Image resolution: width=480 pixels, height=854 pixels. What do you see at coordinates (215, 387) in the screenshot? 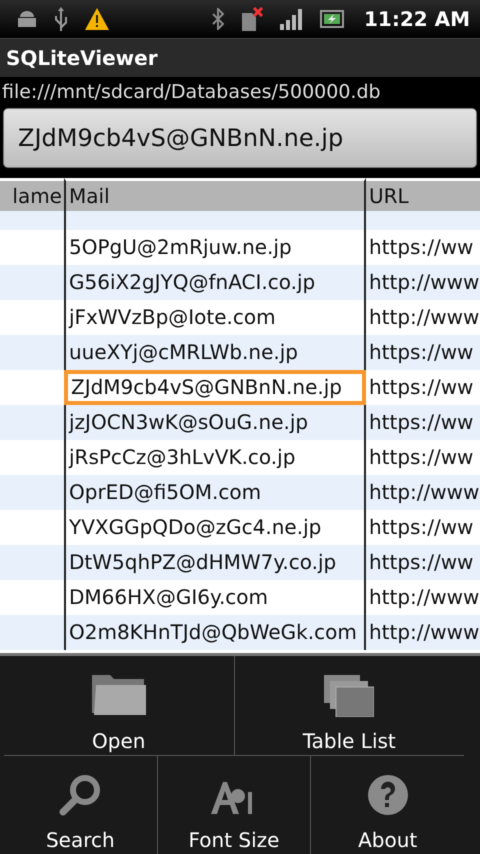
I see `table-cell: ZJdM9cb4vS@GNBnN.ne.jp` at bounding box center [215, 387].